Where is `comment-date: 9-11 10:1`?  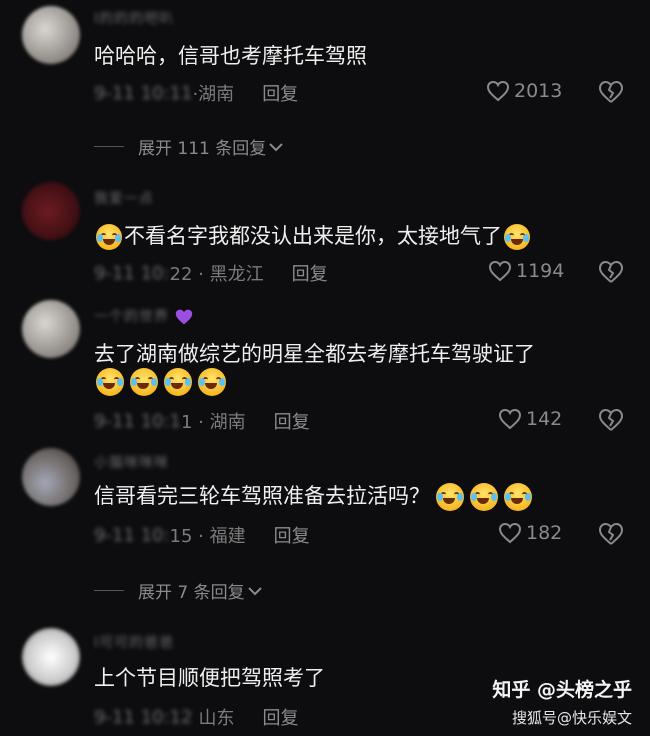 comment-date: 9-11 10:1 is located at coordinates (137, 421).